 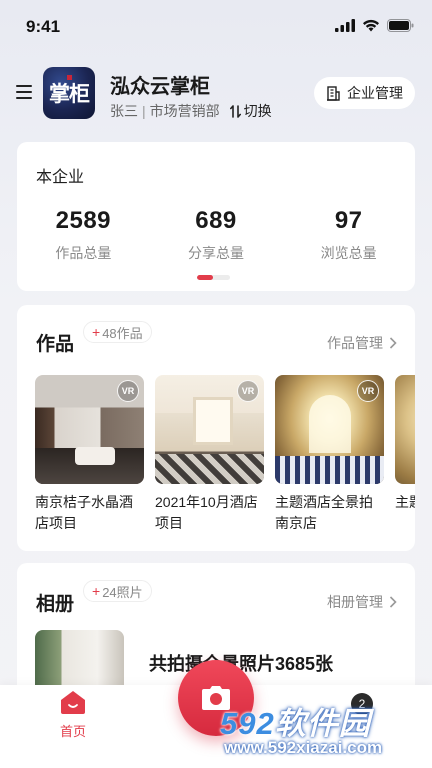 What do you see at coordinates (324, 512) in the screenshot?
I see `work-title: 主题酒店全景拍南京店` at bounding box center [324, 512].